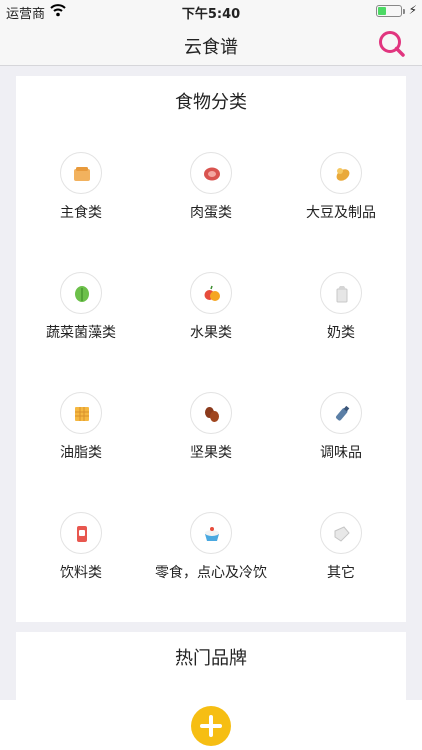 This screenshot has width=422, height=750. I want to click on category-drinks: 饮料类, so click(81, 572).